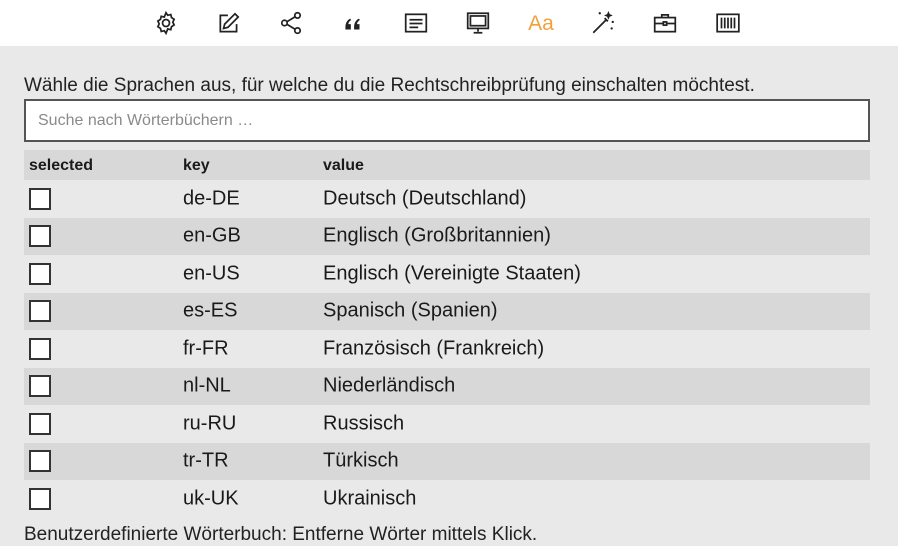  What do you see at coordinates (452, 273) in the screenshot?
I see `row-value: Englisch (Vereinigte Staaten)` at bounding box center [452, 273].